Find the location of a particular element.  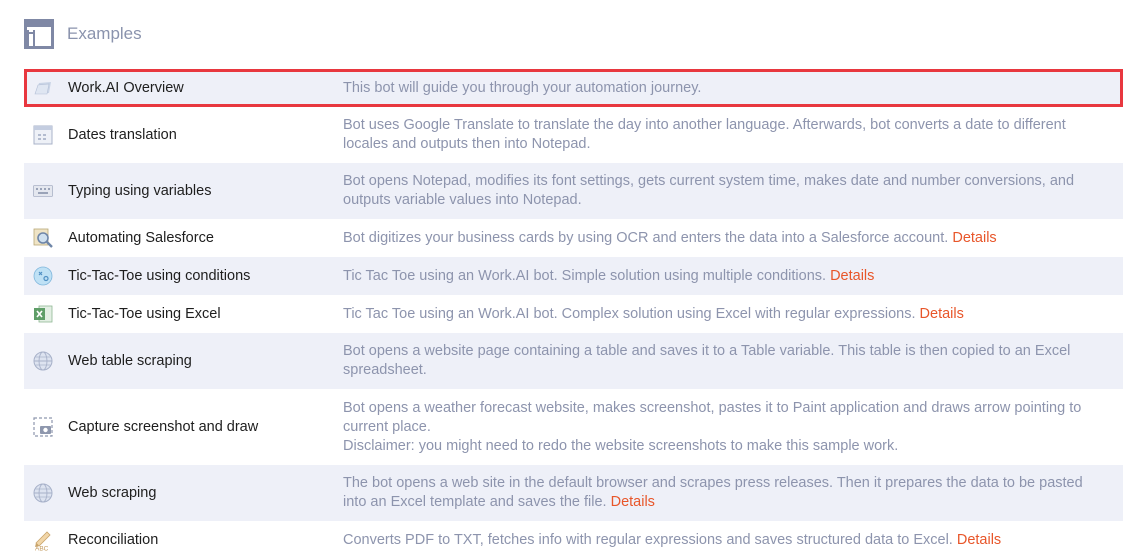

svg-text: ABC is located at coordinates (42, 549).